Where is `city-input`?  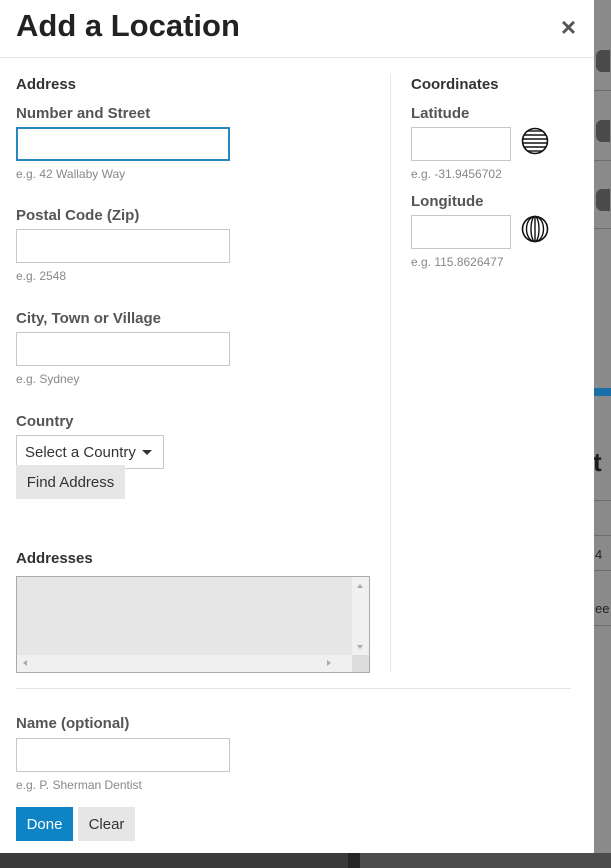
city-input is located at coordinates (123, 349).